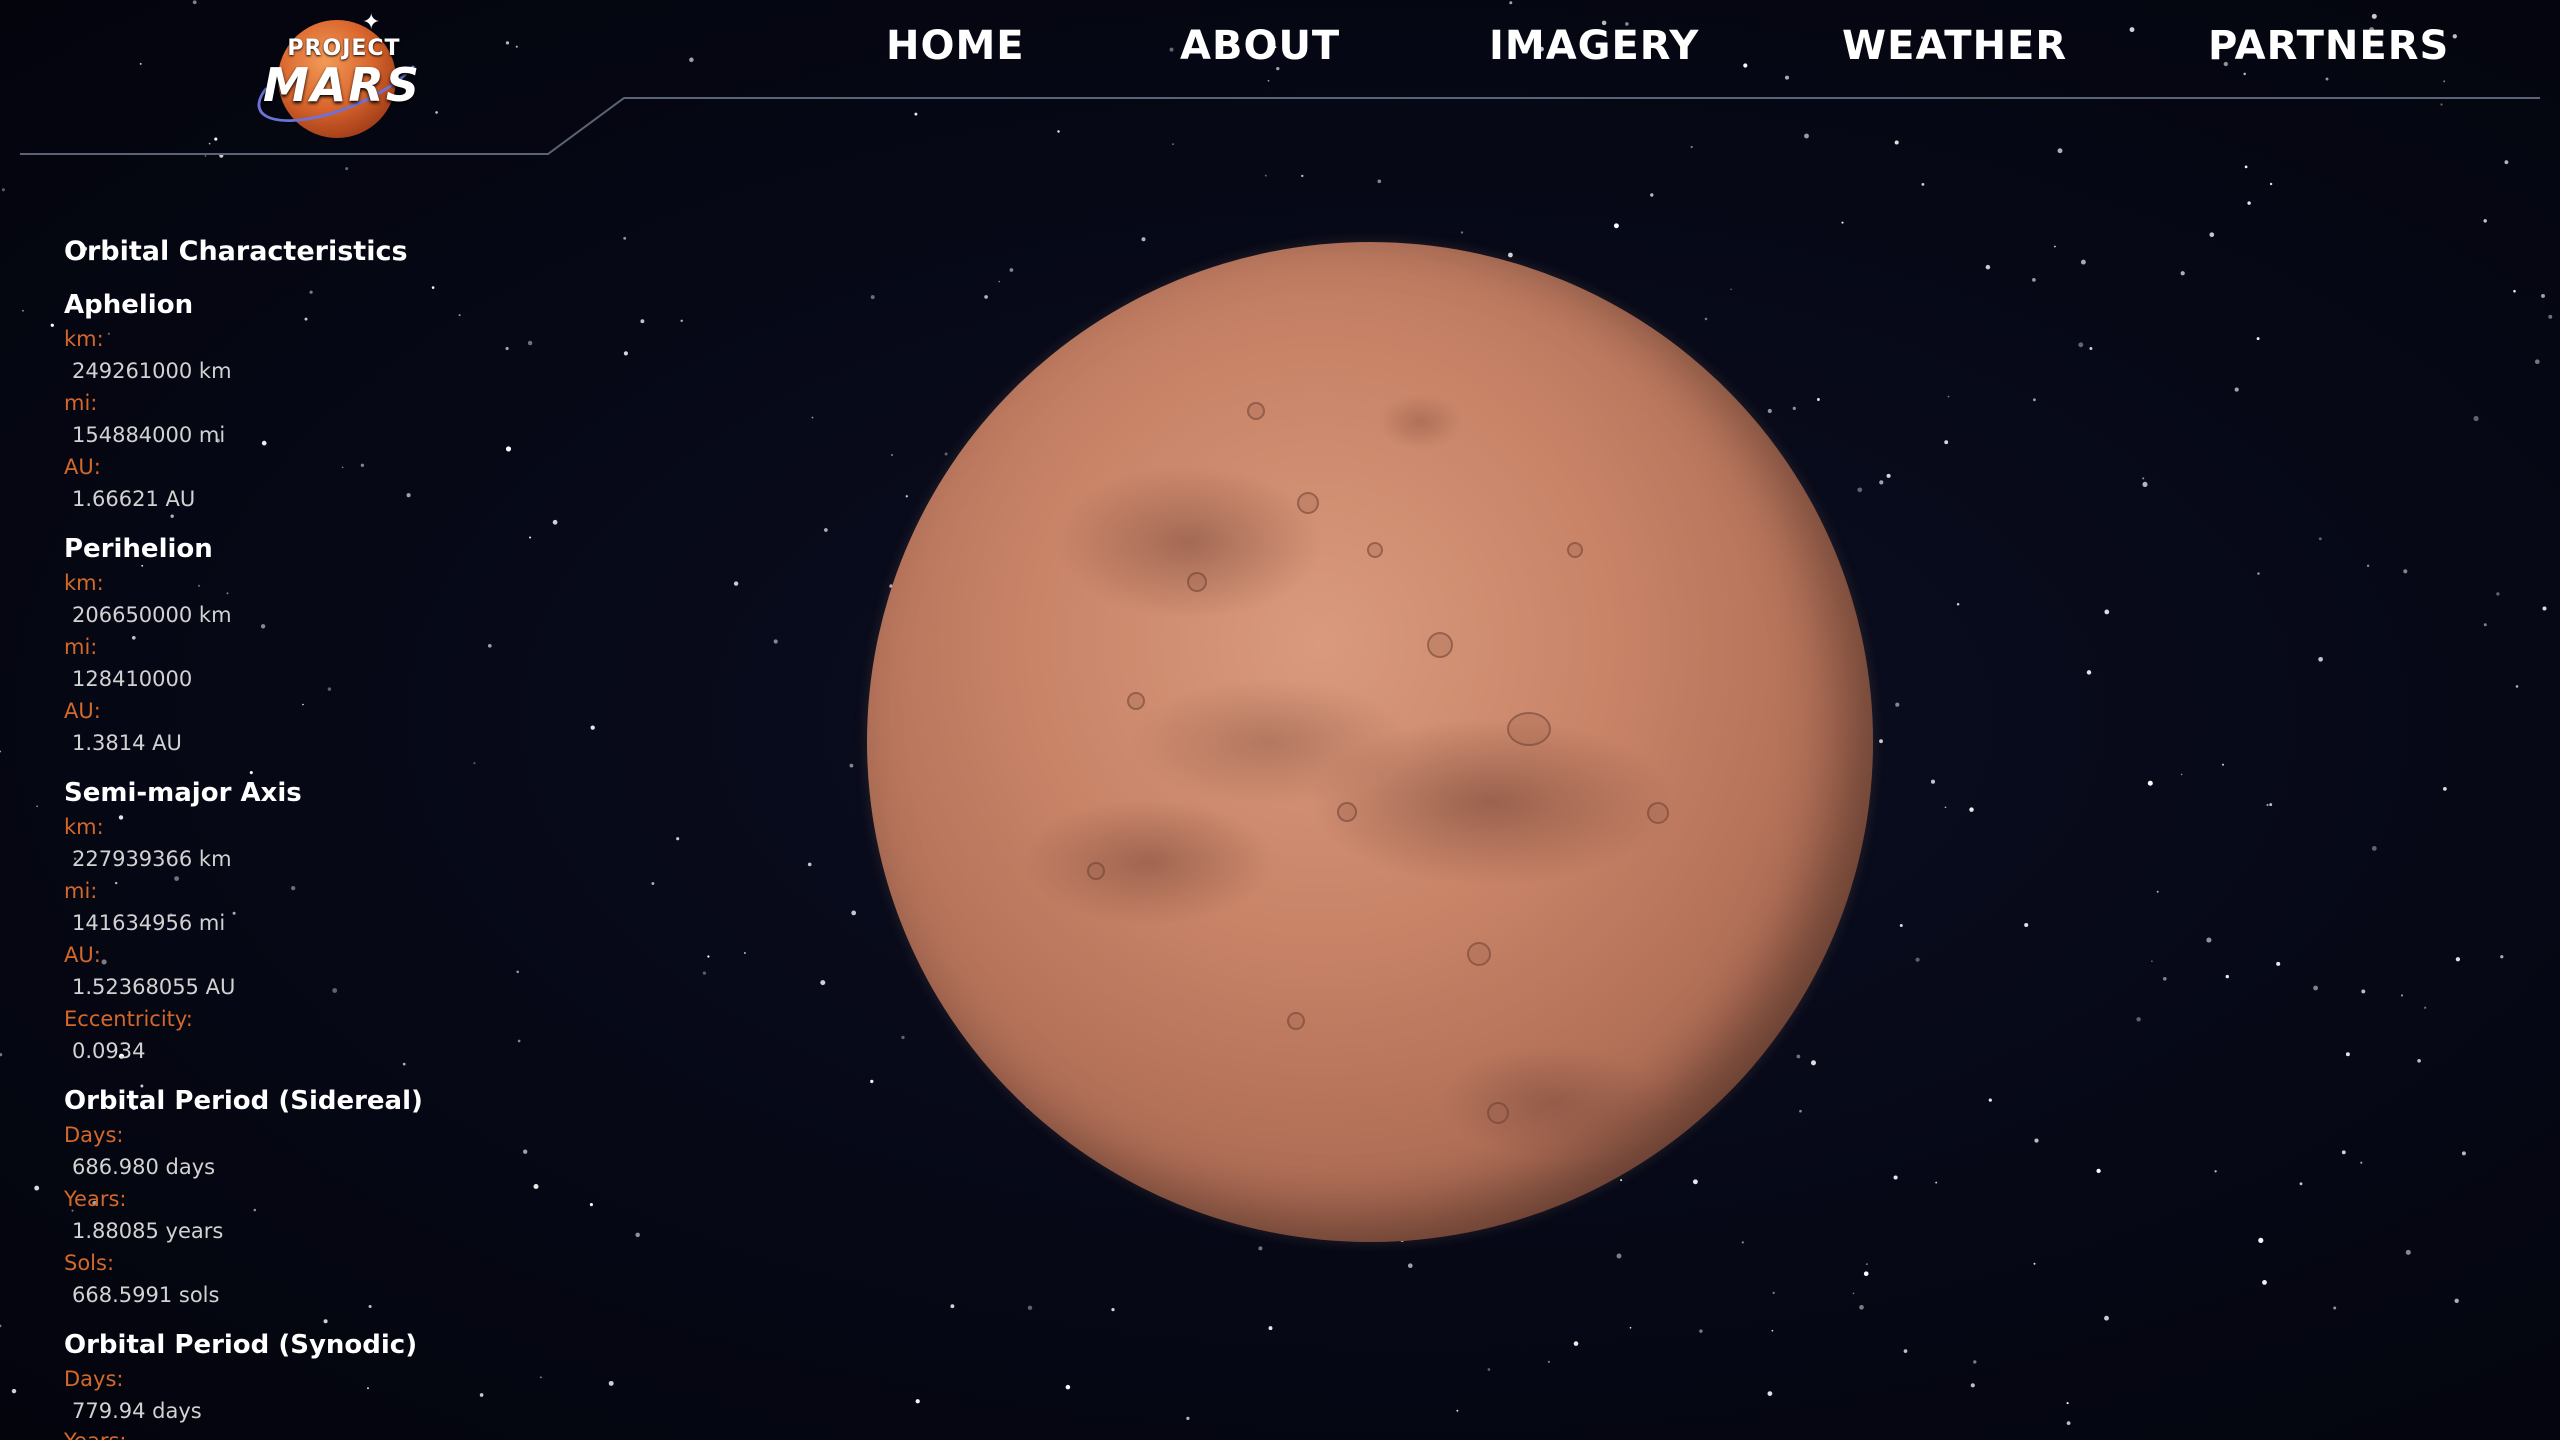 Image resolution: width=2560 pixels, height=1440 pixels. Describe the element at coordinates (89, 1263) in the screenshot. I see `sidereal-sols-label: Sols:` at that location.